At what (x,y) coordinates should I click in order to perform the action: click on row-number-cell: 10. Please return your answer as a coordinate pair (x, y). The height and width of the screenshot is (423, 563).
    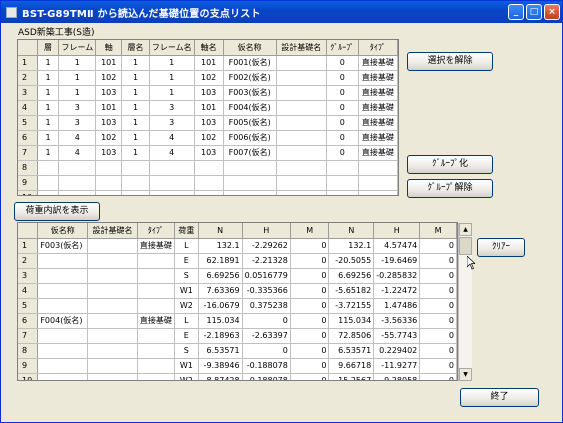
    Looking at the image, I should click on (28, 192).